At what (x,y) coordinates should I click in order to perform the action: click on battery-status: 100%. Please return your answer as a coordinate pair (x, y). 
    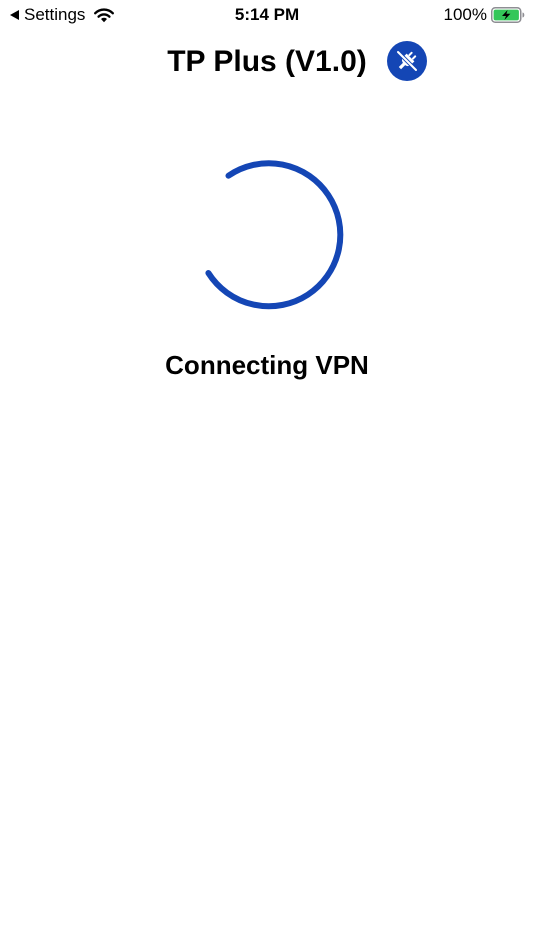
    Looking at the image, I should click on (484, 15).